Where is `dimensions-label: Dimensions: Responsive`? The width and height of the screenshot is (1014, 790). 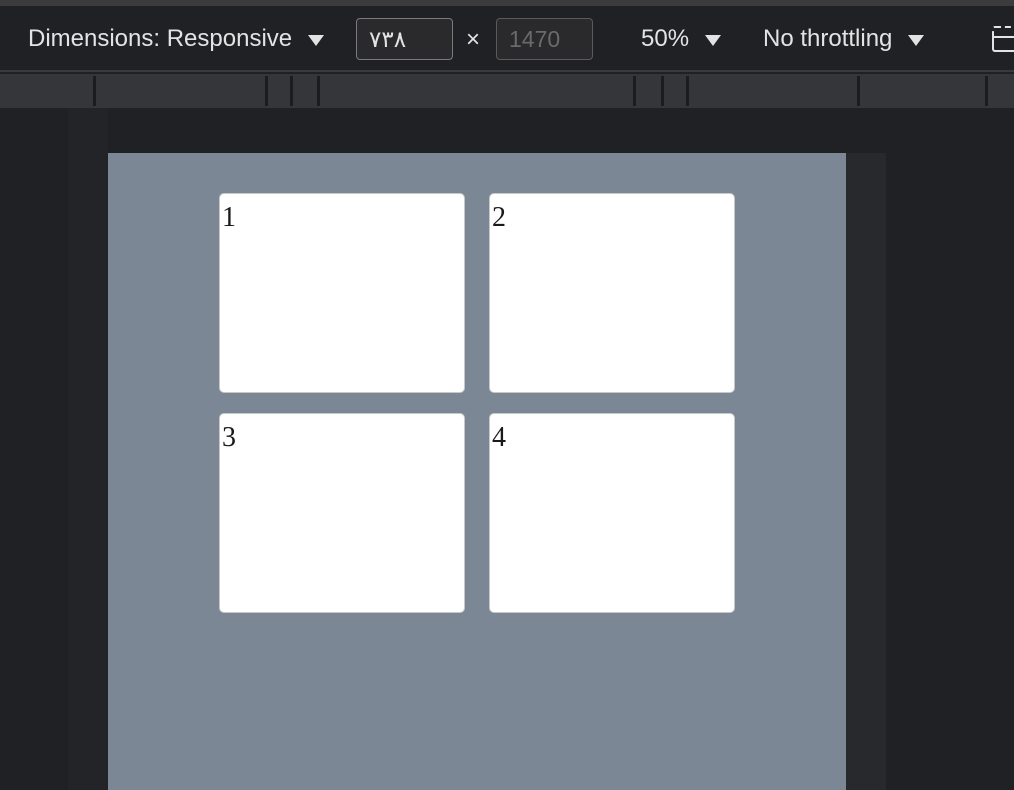 dimensions-label: Dimensions: Responsive is located at coordinates (160, 38).